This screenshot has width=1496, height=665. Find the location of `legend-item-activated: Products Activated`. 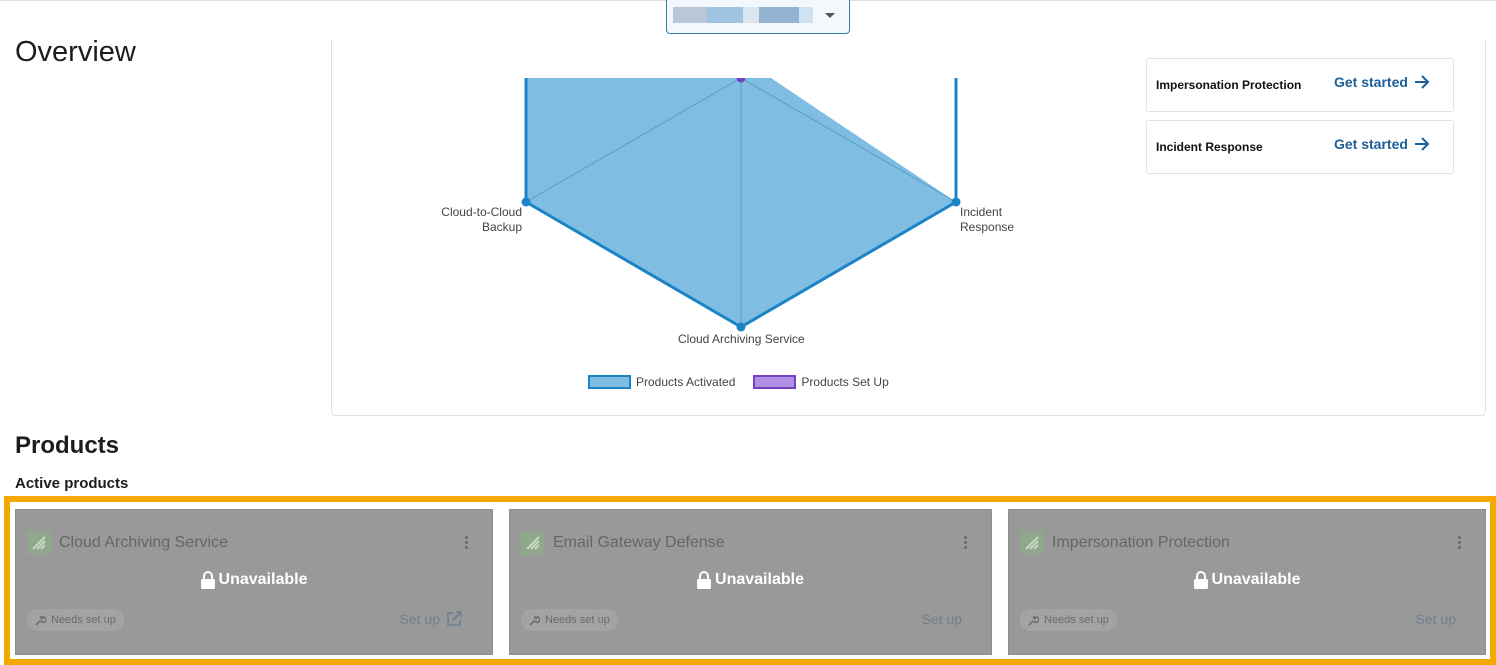

legend-item-activated: Products Activated is located at coordinates (661, 382).